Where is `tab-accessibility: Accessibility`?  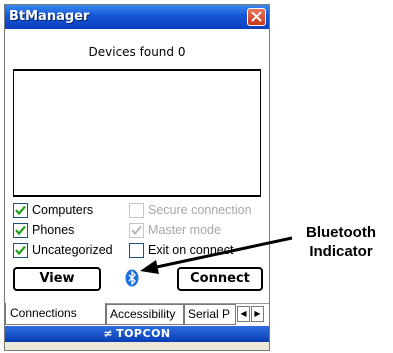 tab-accessibility: Accessibility is located at coordinates (145, 314).